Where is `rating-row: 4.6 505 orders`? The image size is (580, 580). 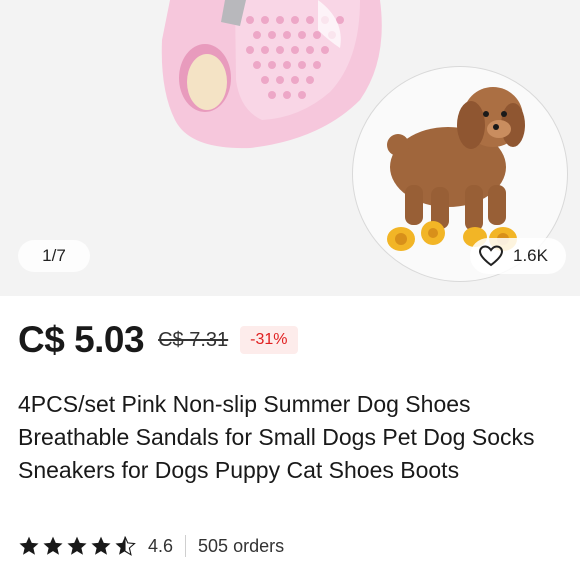
rating-row: 4.6 505 orders is located at coordinates (151, 546).